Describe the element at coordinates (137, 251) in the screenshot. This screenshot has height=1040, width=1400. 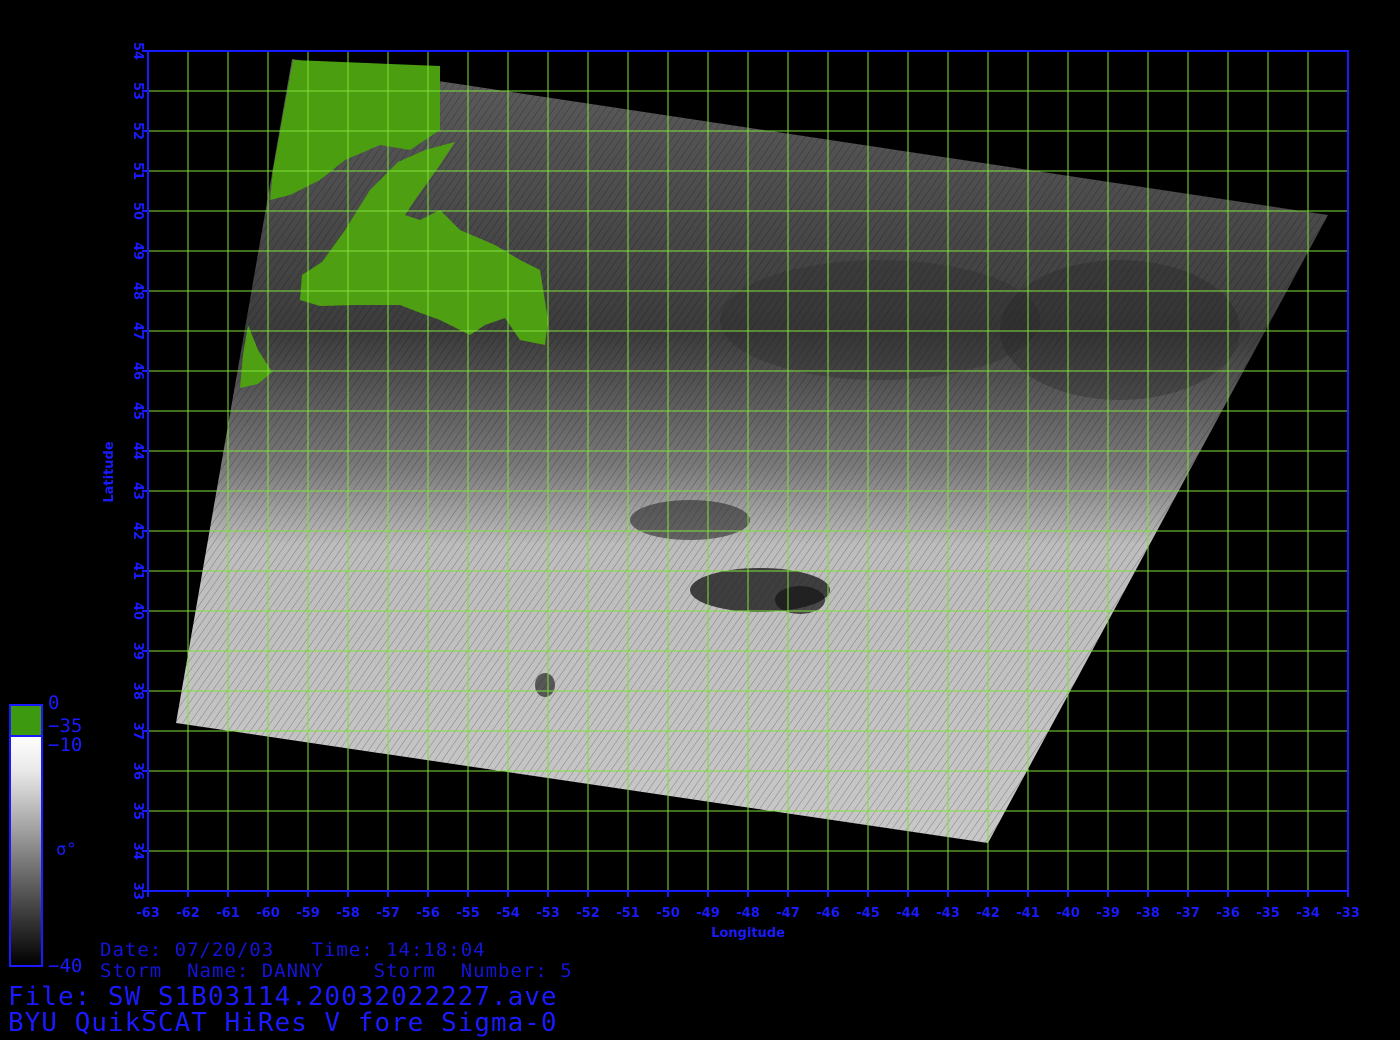
I see `y-tick-label: 49` at that location.